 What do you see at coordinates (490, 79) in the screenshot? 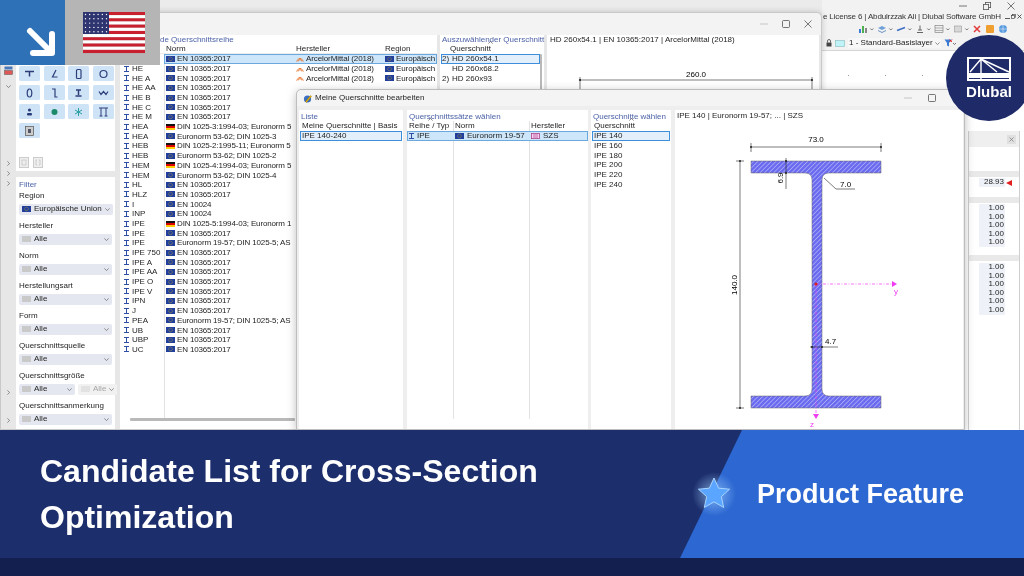
I see `list-row: 2) HD 260x93` at bounding box center [490, 79].